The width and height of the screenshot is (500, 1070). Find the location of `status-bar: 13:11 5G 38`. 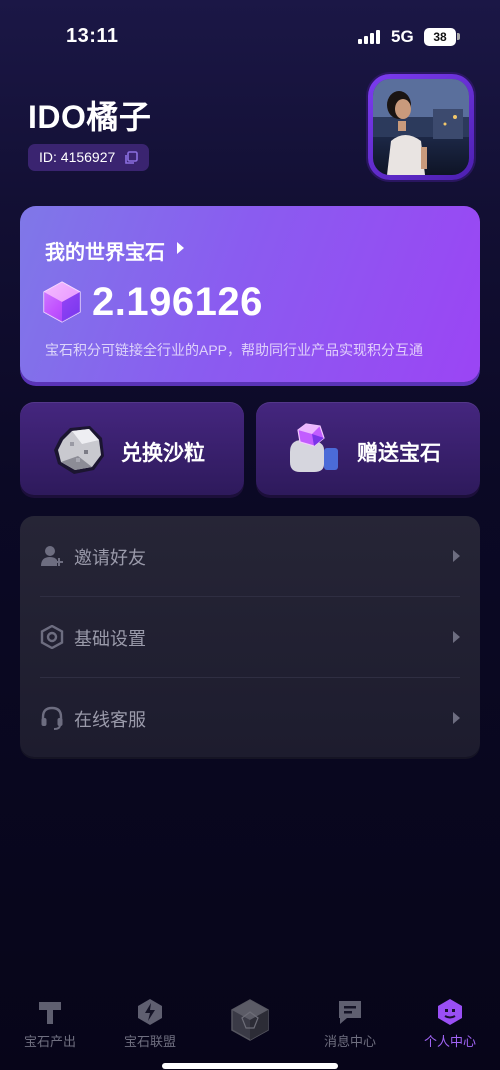

status-bar: 13:11 5G 38 is located at coordinates (250, 35).